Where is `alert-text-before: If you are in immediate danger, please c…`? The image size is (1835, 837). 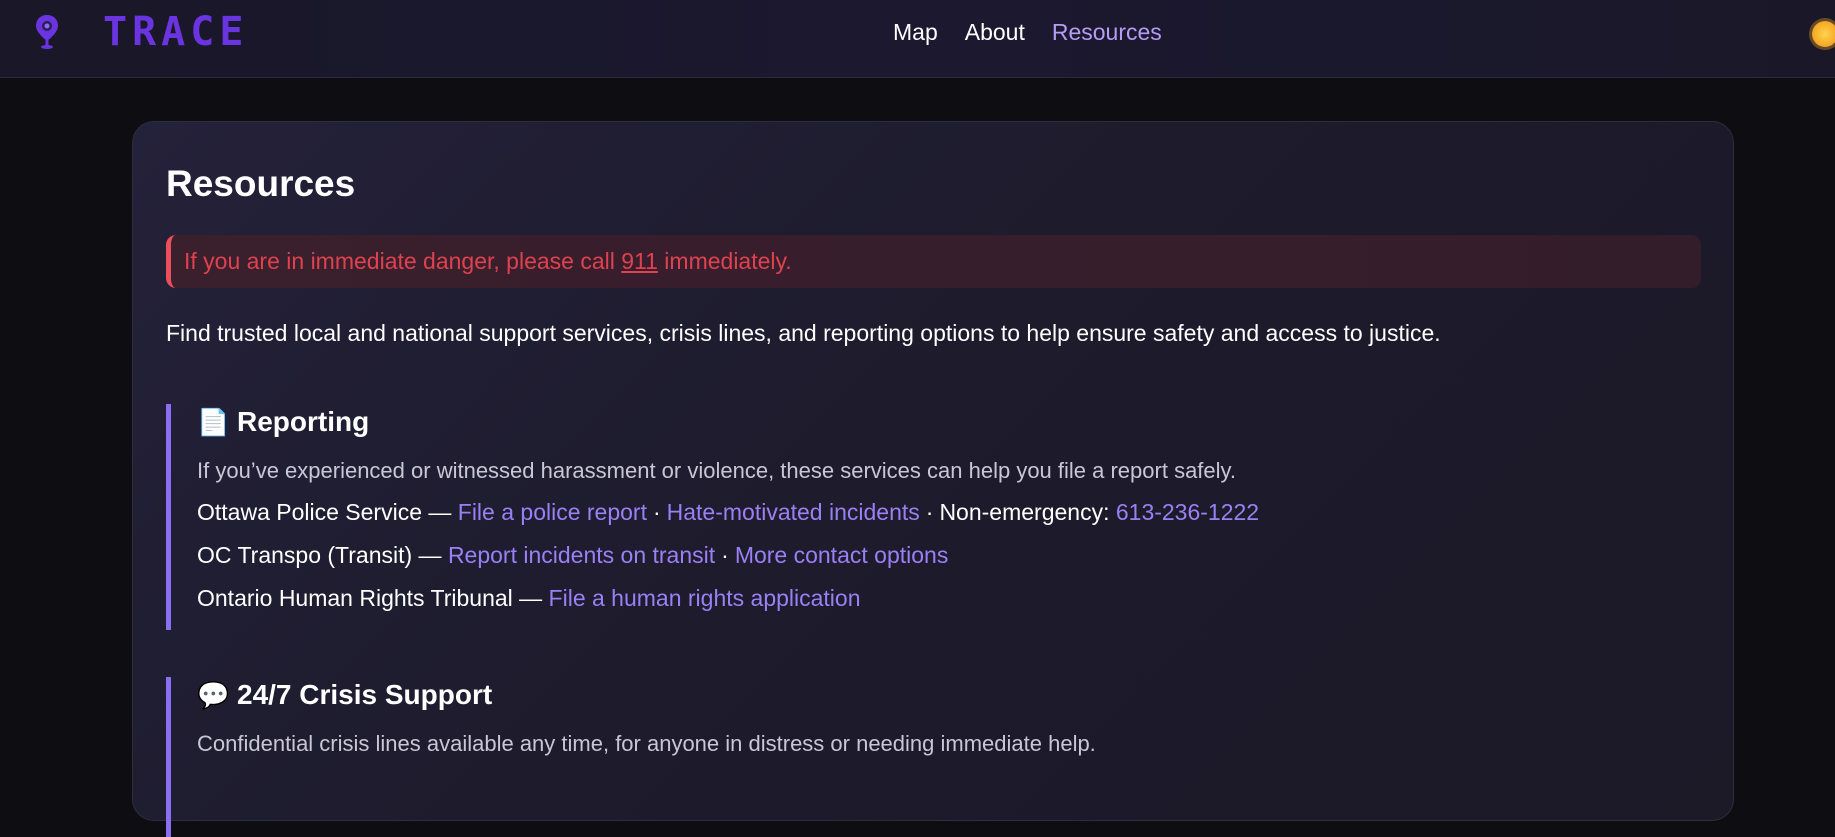
alert-text-before: If you are in immediate danger, please c… is located at coordinates (403, 261).